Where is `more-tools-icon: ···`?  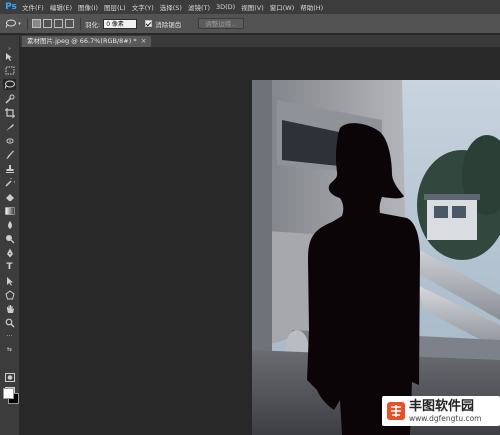 more-tools-icon: ··· is located at coordinates (9, 336).